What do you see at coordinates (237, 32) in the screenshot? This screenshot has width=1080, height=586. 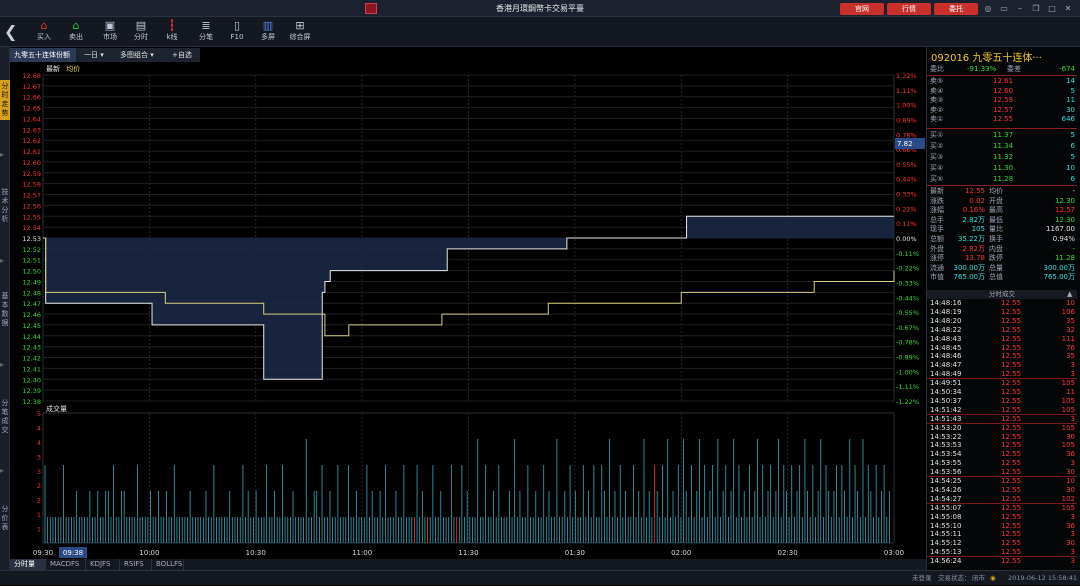 I see `toolbar-button-f10: ▯ F10` at bounding box center [237, 32].